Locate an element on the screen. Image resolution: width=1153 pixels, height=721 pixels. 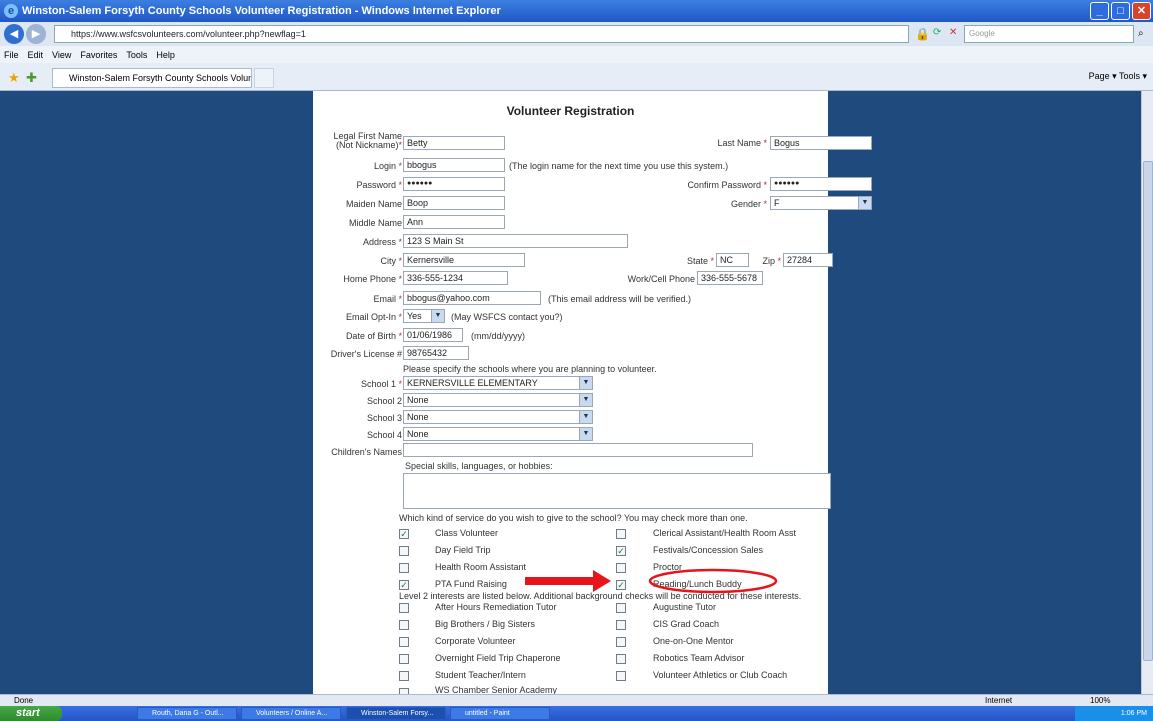
children-field is located at coordinates (578, 450).